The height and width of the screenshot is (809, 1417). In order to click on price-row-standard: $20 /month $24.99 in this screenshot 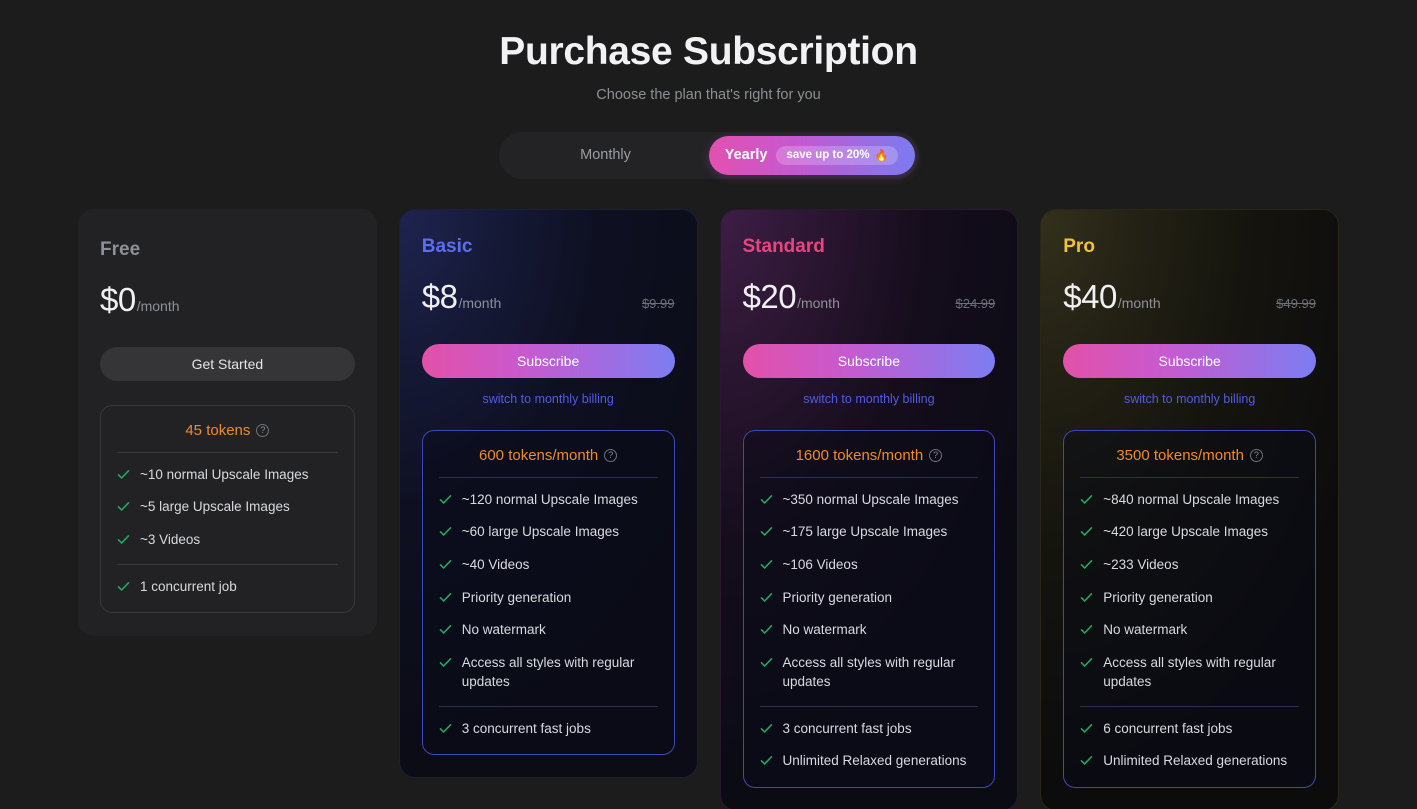, I will do `click(869, 297)`.